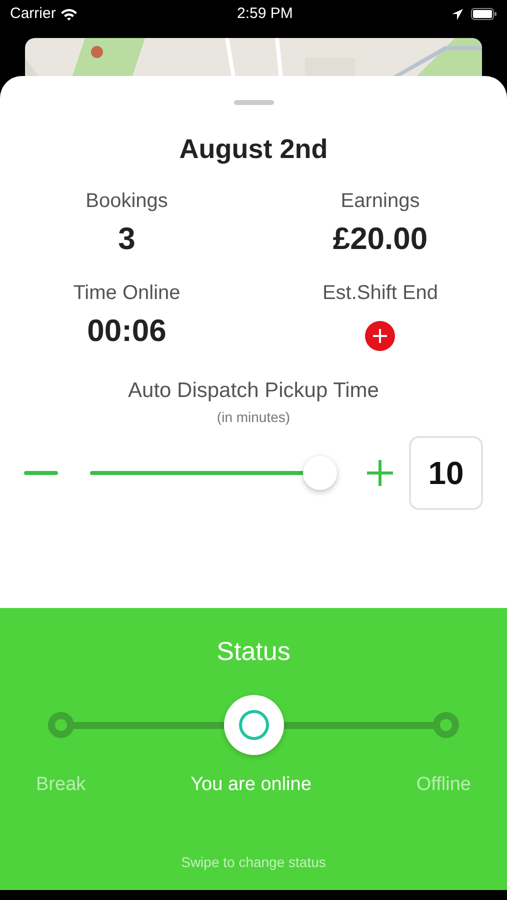  I want to click on status-handle, so click(254, 725).